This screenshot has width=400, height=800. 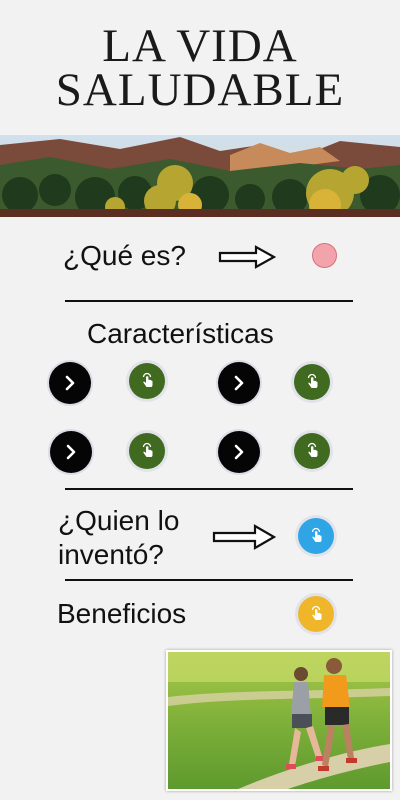 I want to click on characteristic-2-tap-button, so click(x=312, y=382).